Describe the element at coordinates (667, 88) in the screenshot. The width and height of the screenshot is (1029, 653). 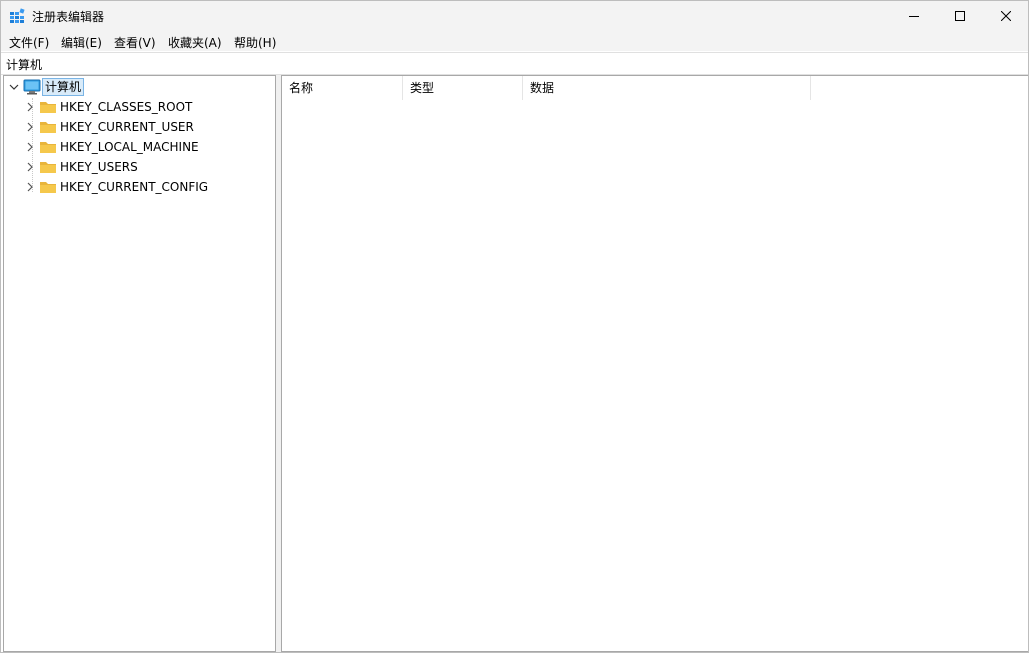
I see `column-header-data: 数据` at that location.